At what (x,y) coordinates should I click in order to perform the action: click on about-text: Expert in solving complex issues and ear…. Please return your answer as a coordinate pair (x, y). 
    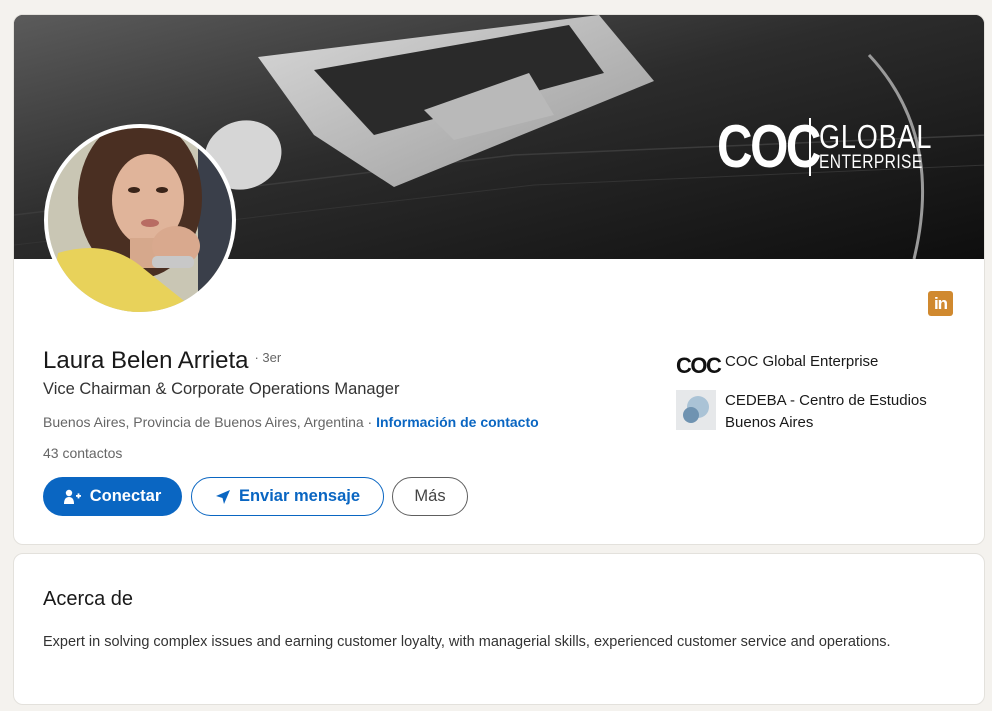
    Looking at the image, I should click on (467, 642).